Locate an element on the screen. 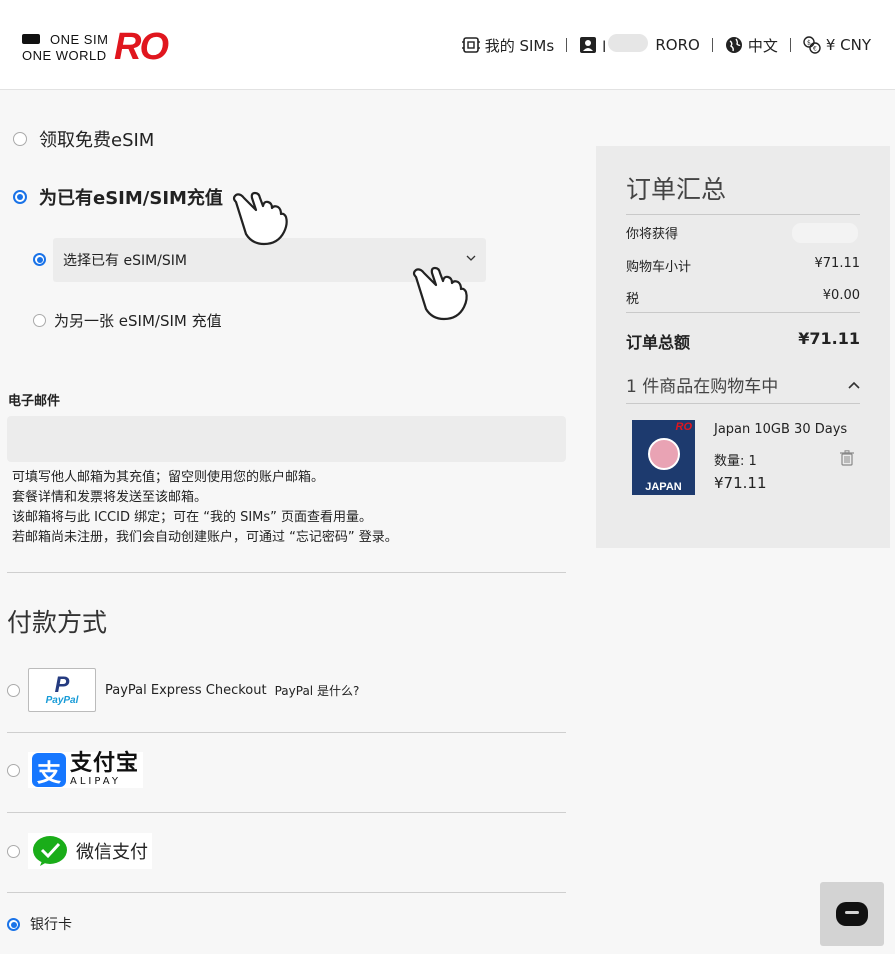  payment-option-alipay: 支 支付宝 ALIPAY is located at coordinates (75, 769).